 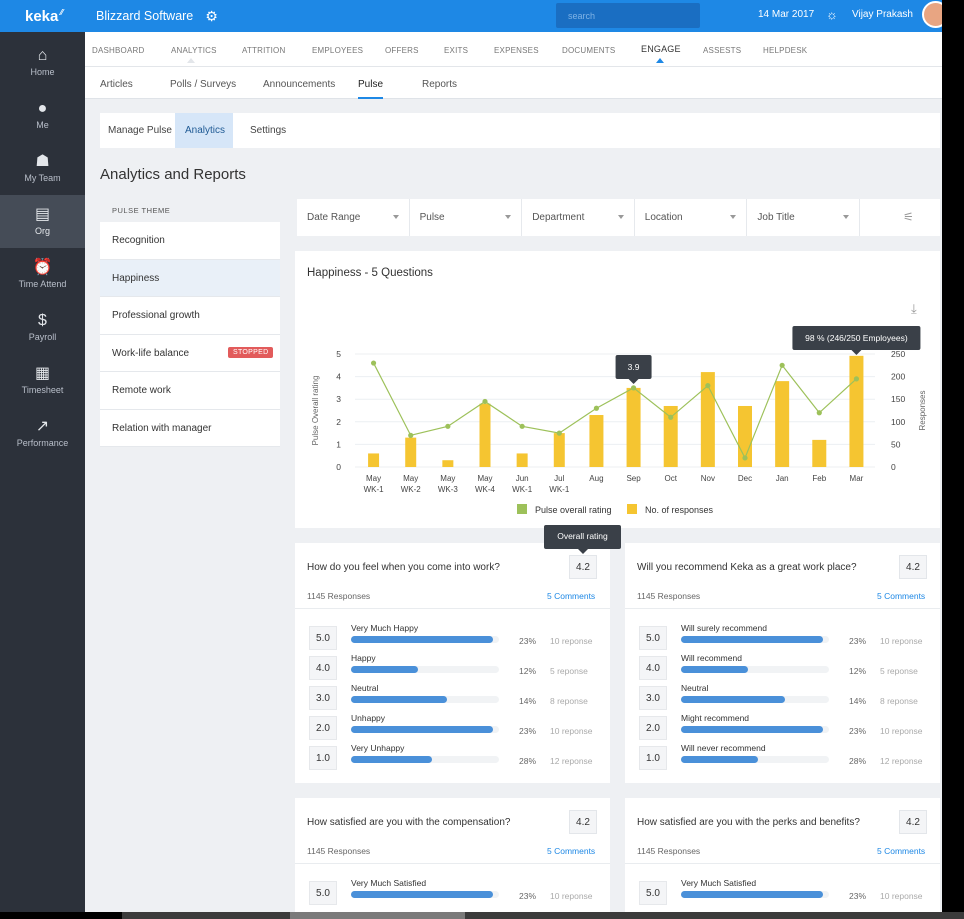 What do you see at coordinates (190, 278) in the screenshot?
I see `theme-item: Happiness` at bounding box center [190, 278].